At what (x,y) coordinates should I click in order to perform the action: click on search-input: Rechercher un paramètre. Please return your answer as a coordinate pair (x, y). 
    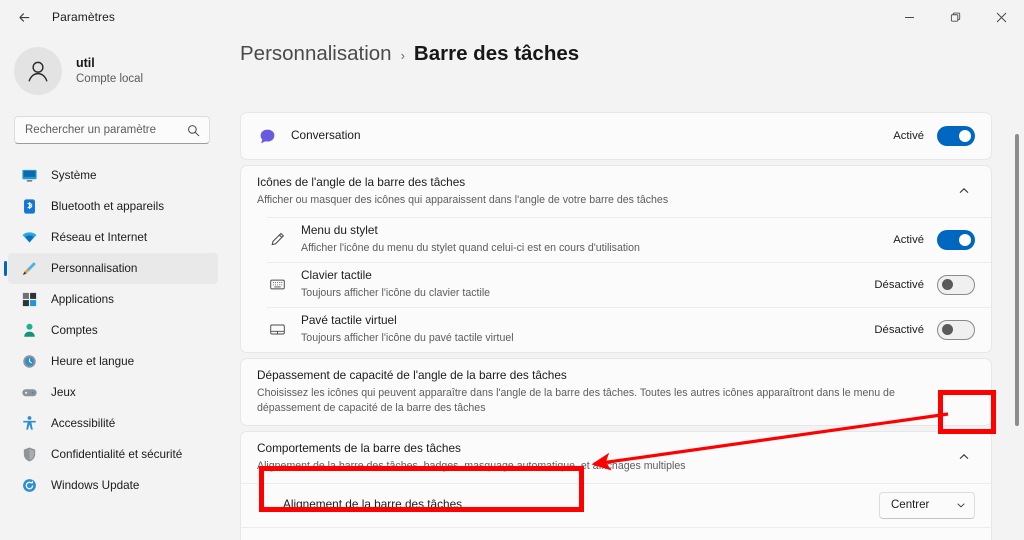
    Looking at the image, I should click on (112, 130).